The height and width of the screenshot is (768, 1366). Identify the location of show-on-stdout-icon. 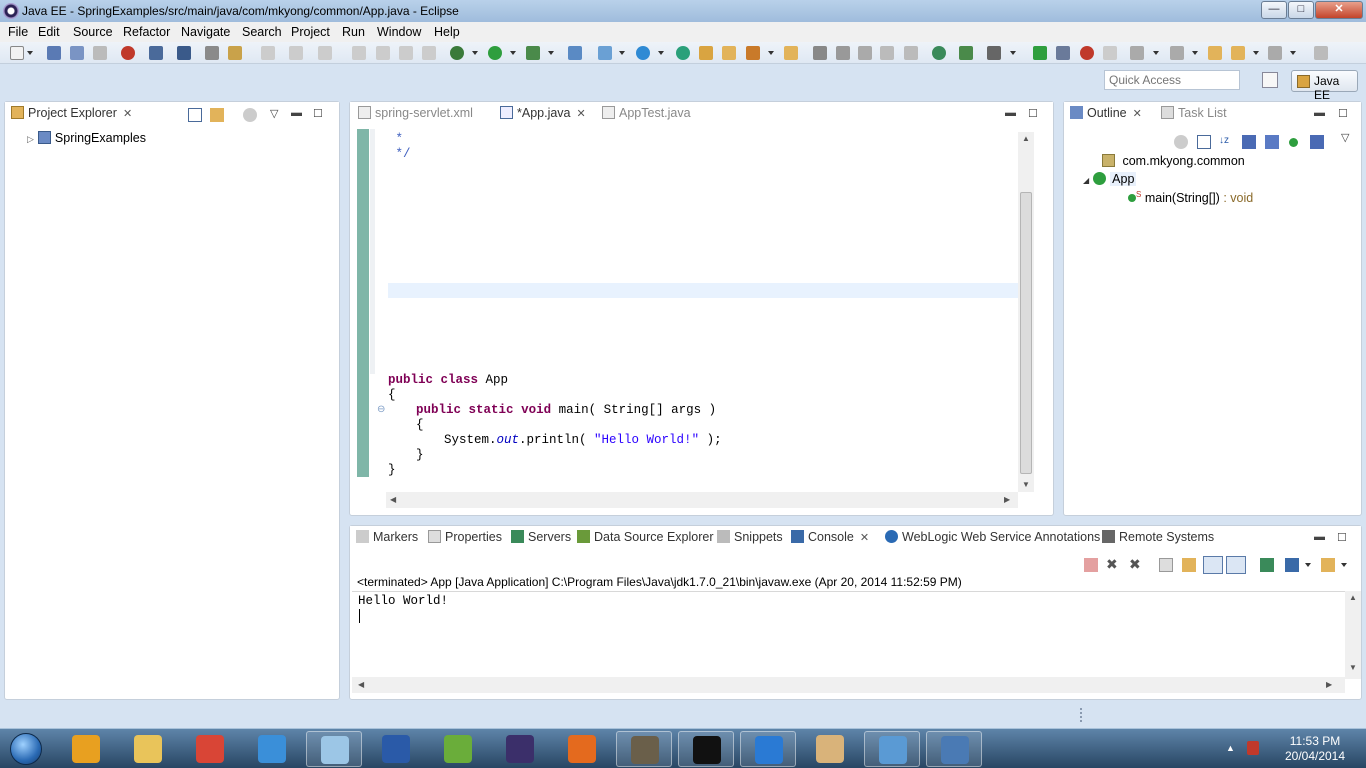
(1213, 565).